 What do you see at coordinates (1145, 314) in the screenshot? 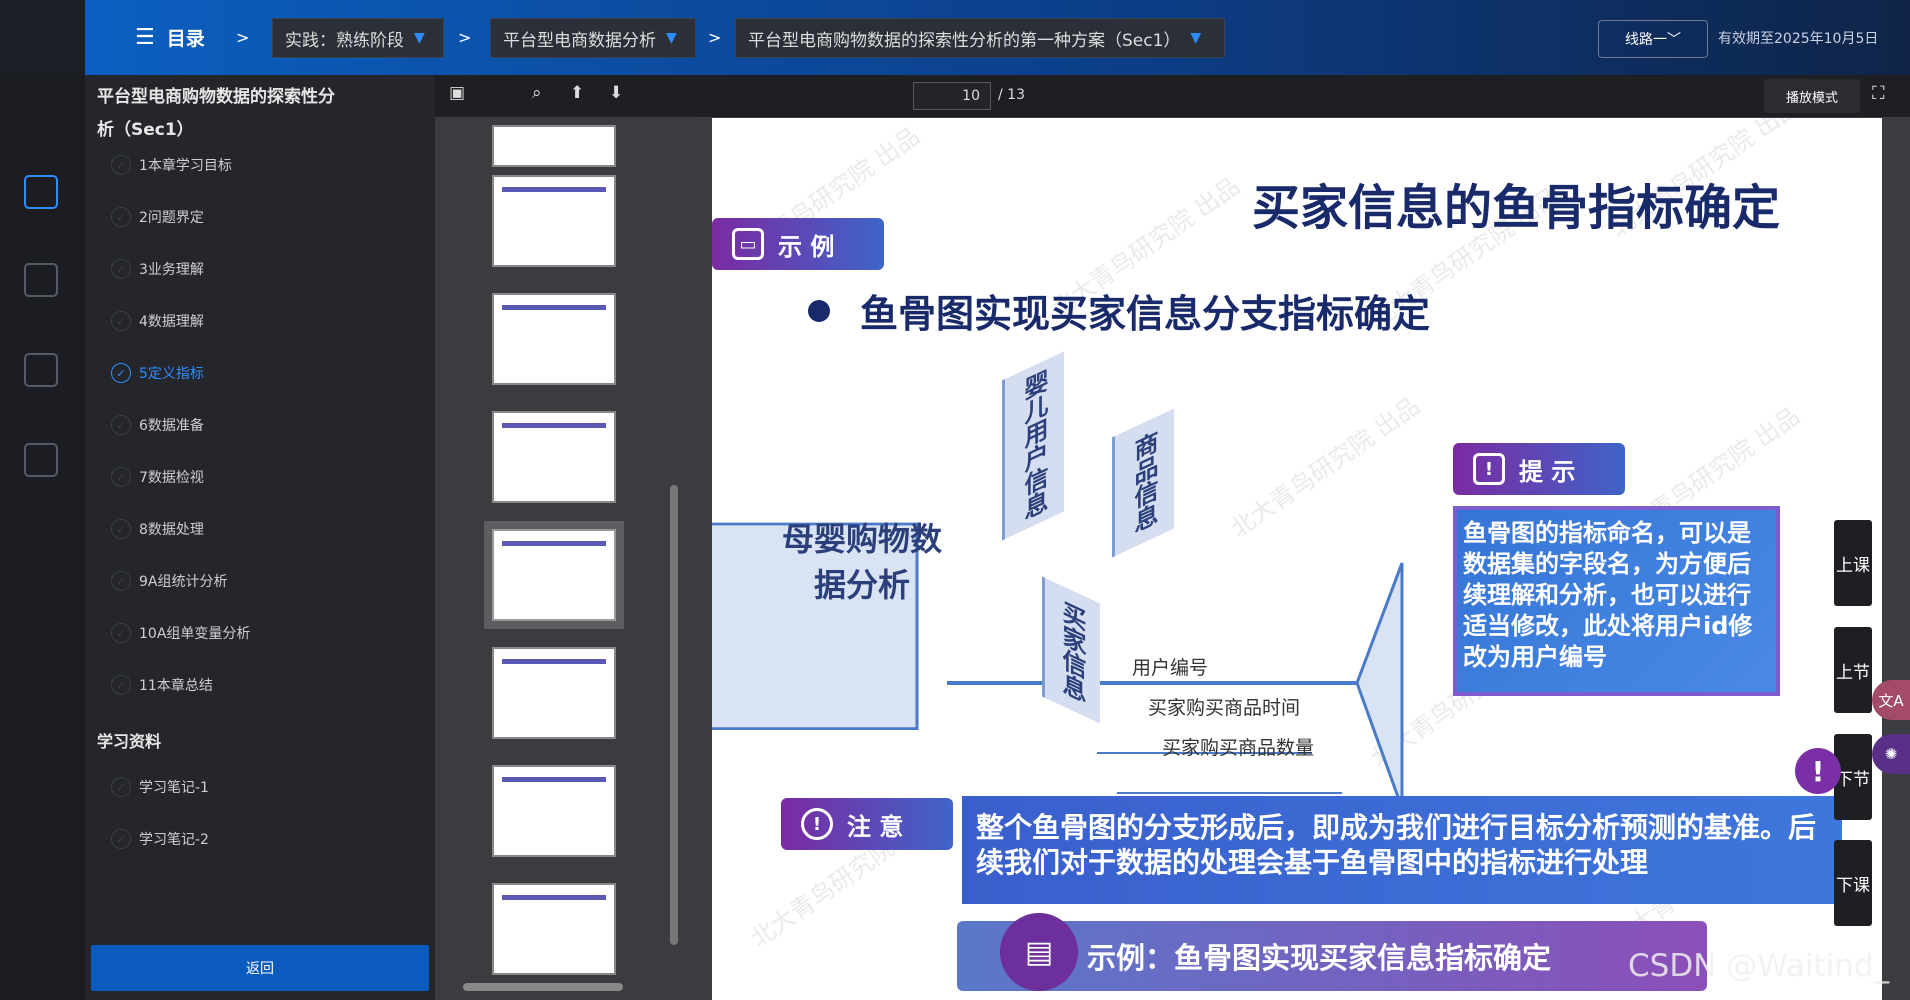
I see `bullet-text: 鱼骨图实现买家信息分支指标确定` at bounding box center [1145, 314].